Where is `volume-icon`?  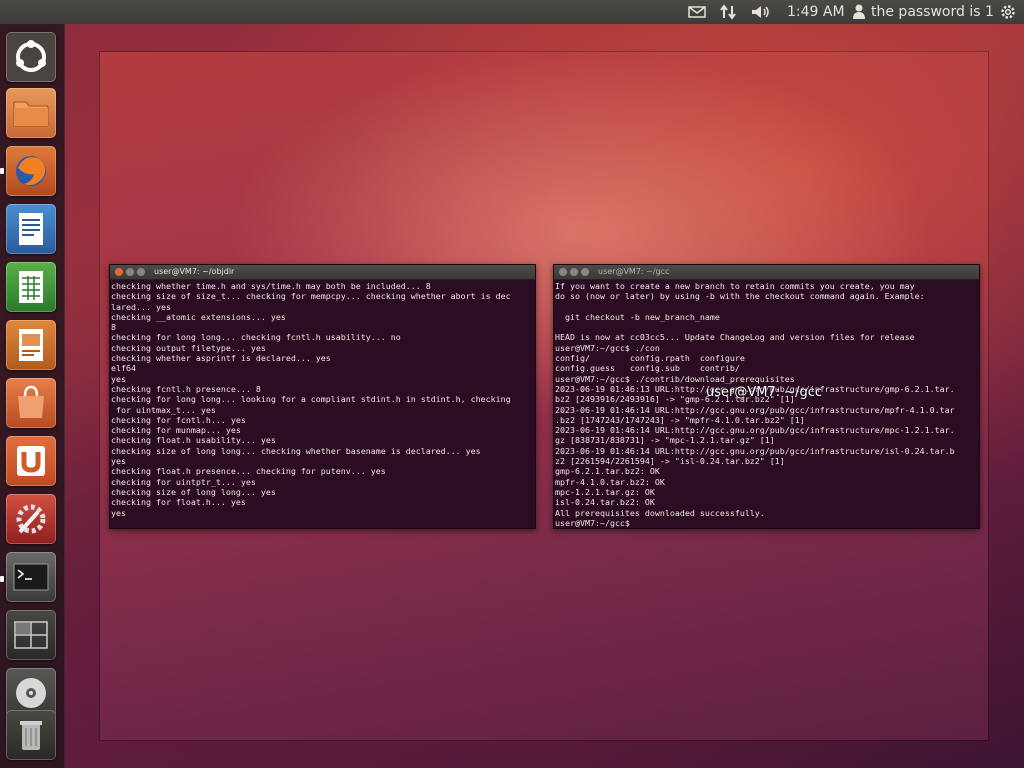 volume-icon is located at coordinates (761, 12).